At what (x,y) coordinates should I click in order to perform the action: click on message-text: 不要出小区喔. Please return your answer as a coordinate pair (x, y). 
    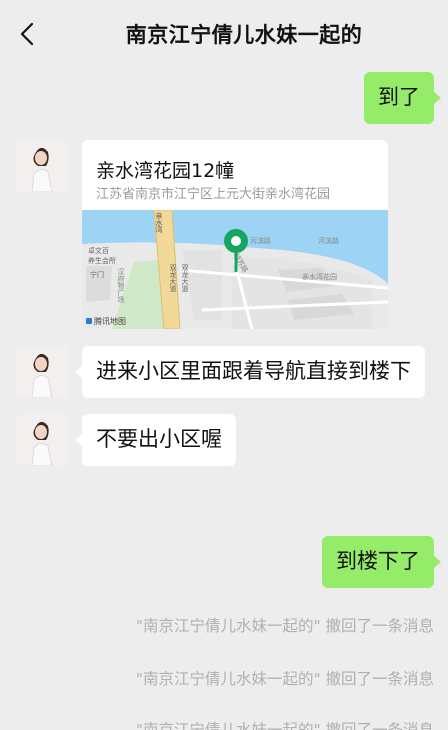
    Looking at the image, I should click on (159, 439).